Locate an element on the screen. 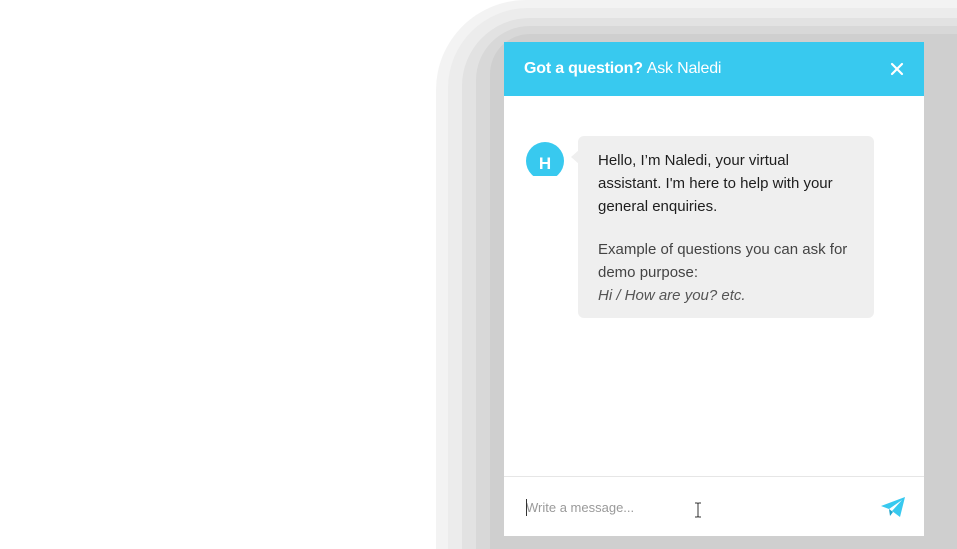 This screenshot has height=549, width=957. close-button is located at coordinates (897, 69).